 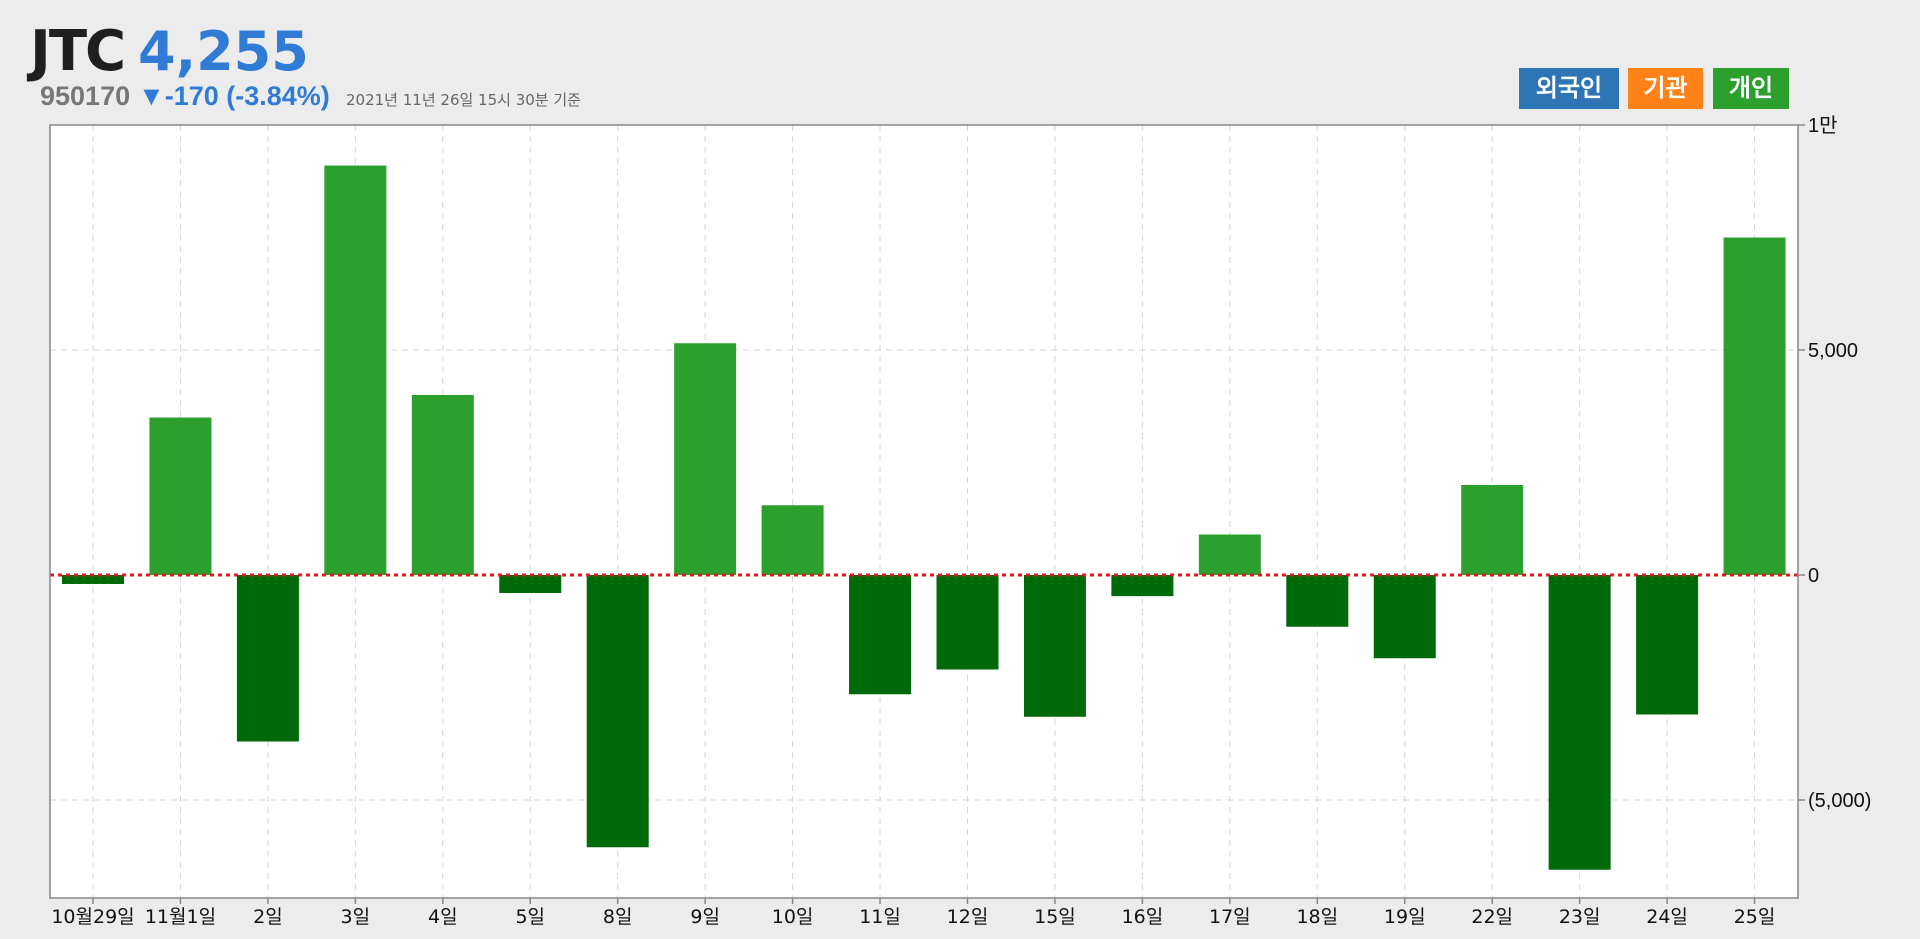 What do you see at coordinates (1230, 917) in the screenshot?
I see `x-tick-label: 17일` at bounding box center [1230, 917].